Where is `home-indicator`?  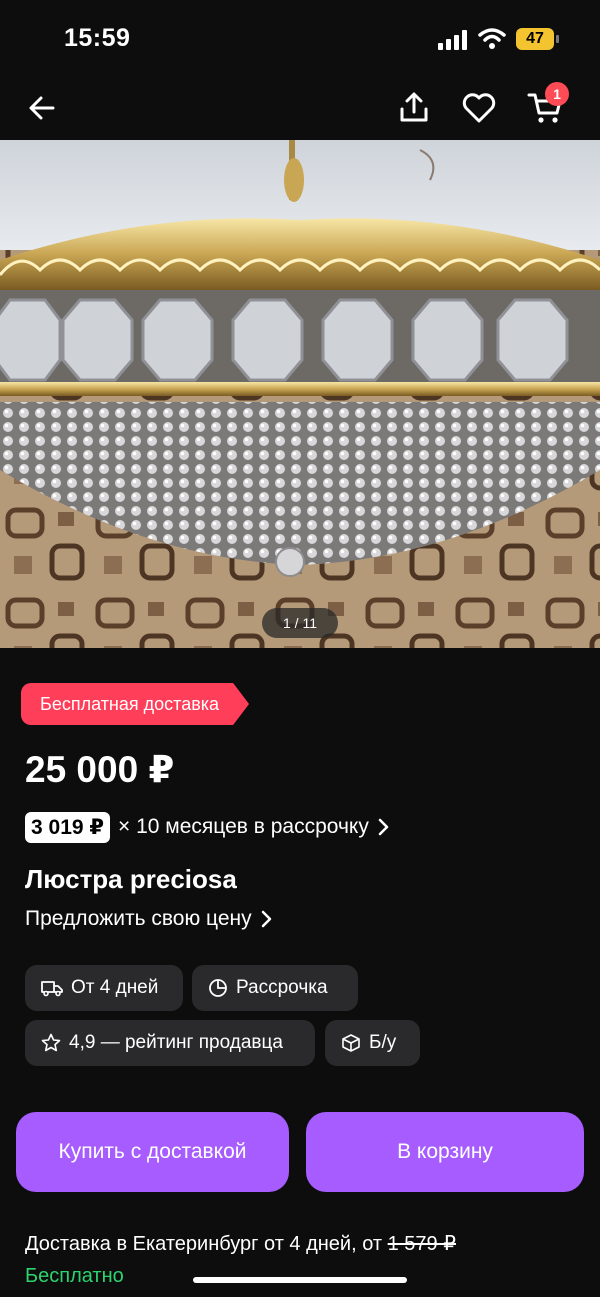
home-indicator is located at coordinates (300, 1280).